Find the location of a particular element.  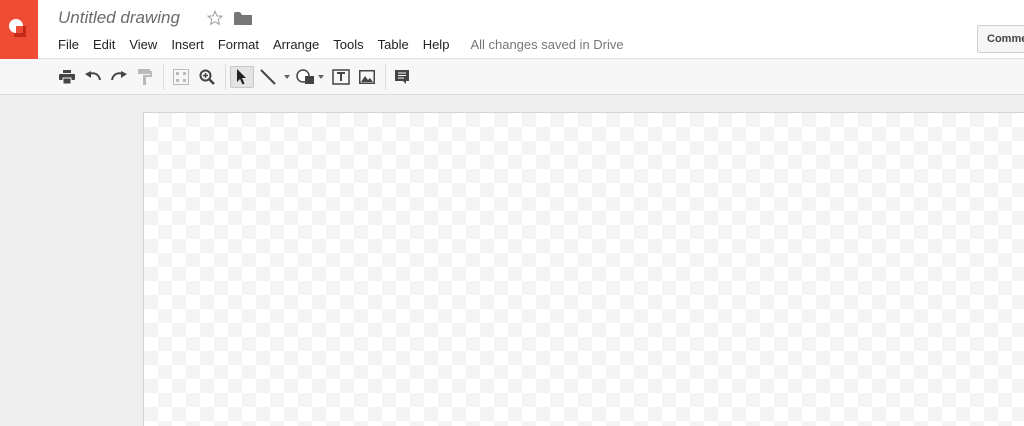

shape-icon is located at coordinates (305, 76).